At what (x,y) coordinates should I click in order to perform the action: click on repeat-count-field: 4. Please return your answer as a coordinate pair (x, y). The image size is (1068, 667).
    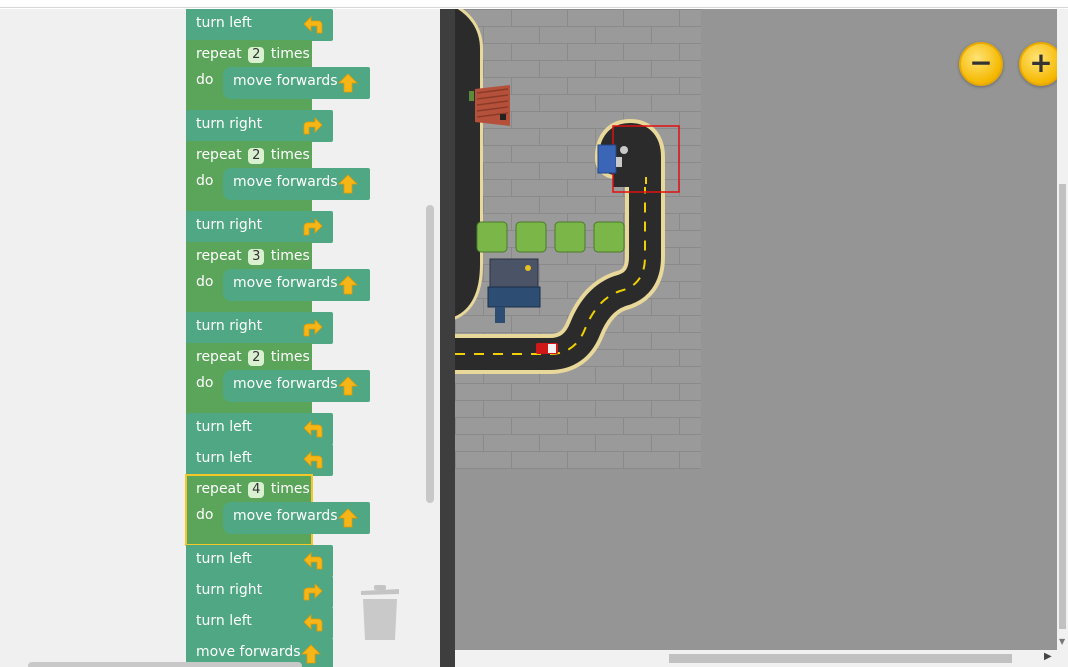
    Looking at the image, I should click on (256, 490).